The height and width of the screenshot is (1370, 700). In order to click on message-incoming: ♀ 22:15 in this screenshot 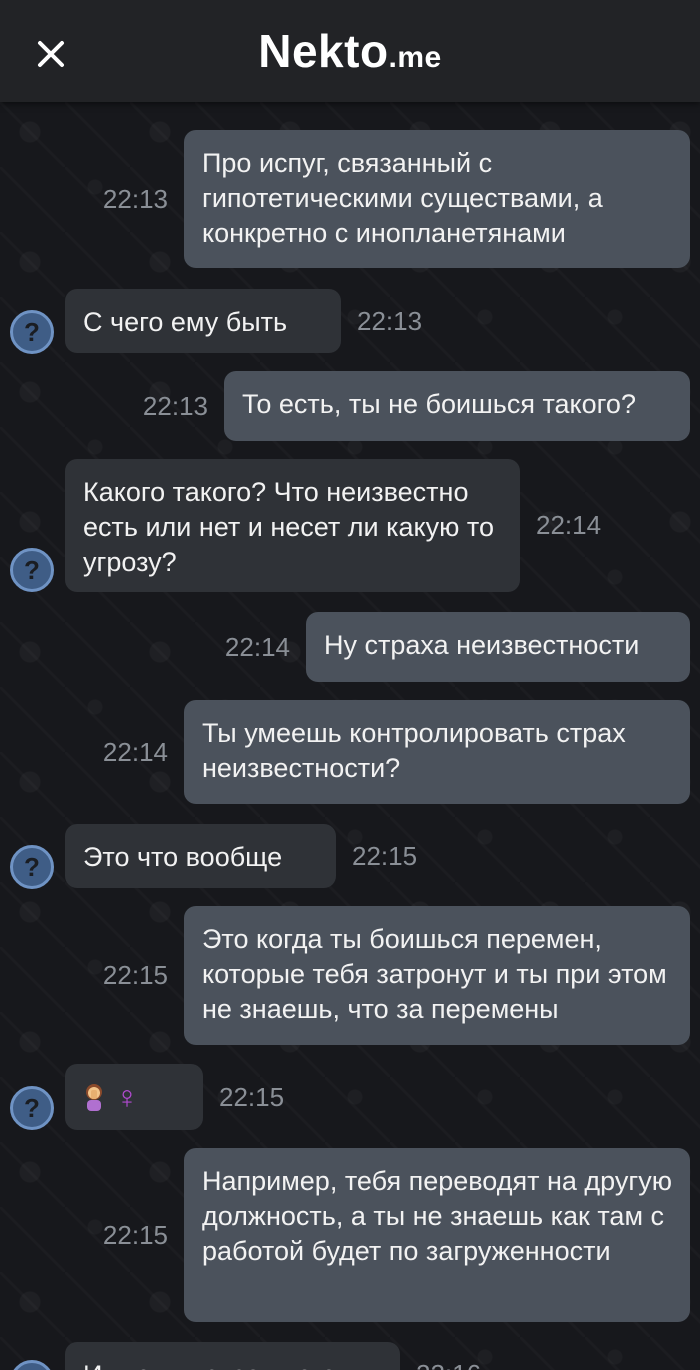, I will do `click(174, 1097)`.